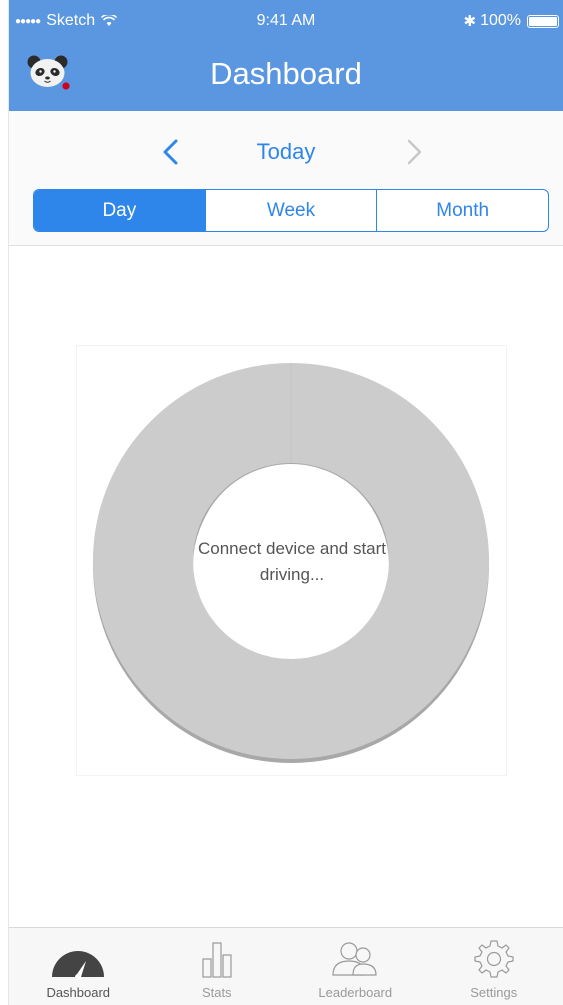  Describe the element at coordinates (216, 992) in the screenshot. I see `tab-label-stats: Stats` at that location.